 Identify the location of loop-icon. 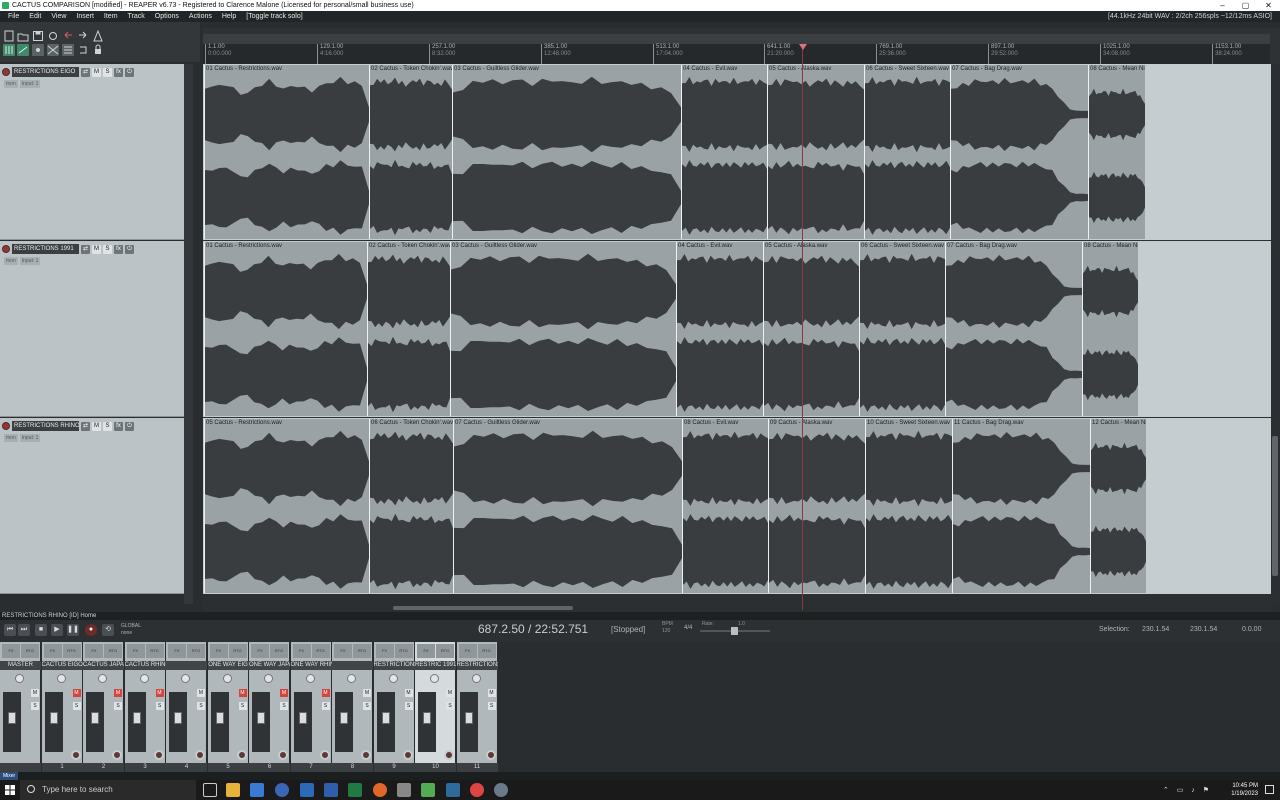
(83, 50).